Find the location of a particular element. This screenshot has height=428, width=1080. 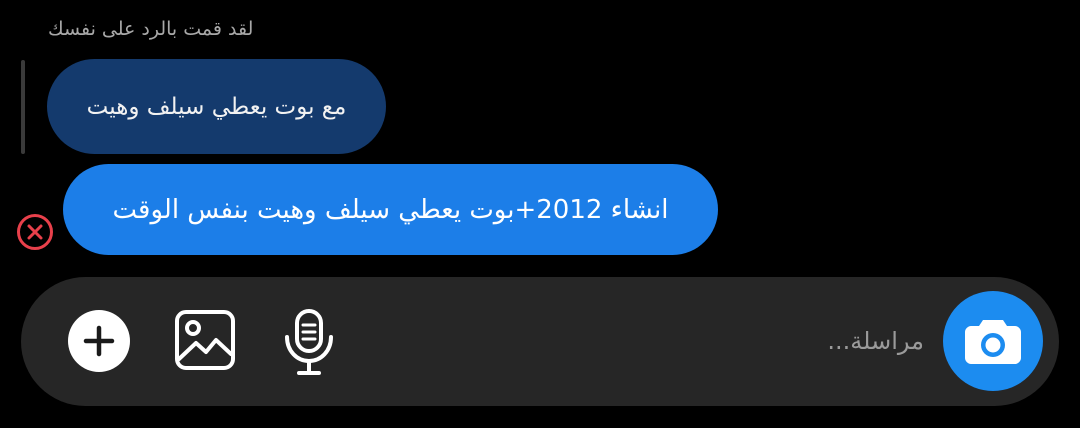

microphone-button is located at coordinates (309, 342).